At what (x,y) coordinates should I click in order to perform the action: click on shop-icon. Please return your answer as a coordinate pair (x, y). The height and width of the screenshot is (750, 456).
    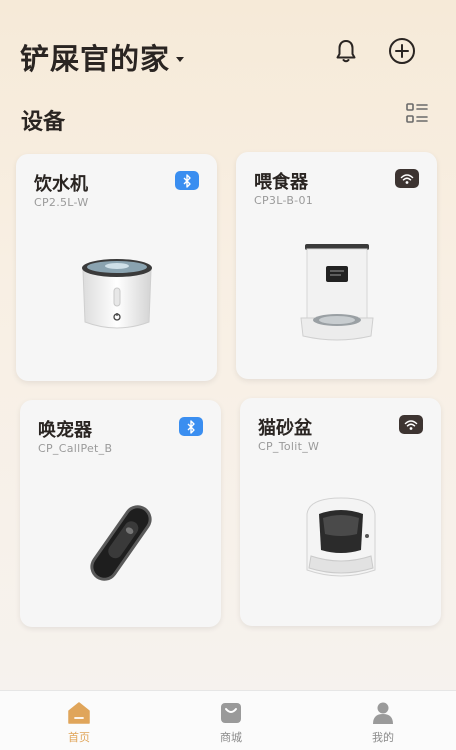
    Looking at the image, I should click on (231, 713).